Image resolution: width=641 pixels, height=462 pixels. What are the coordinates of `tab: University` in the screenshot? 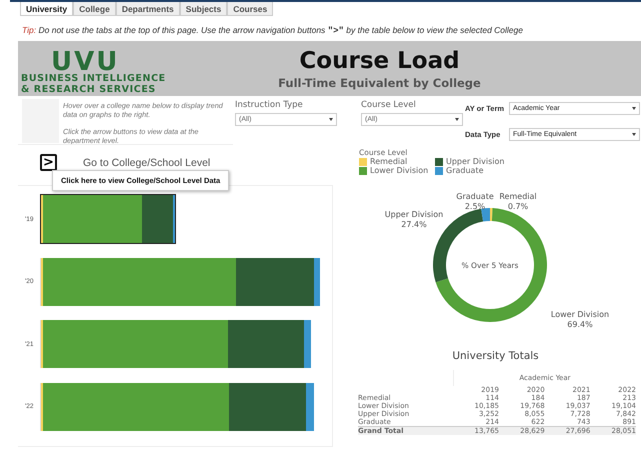 It's located at (47, 9).